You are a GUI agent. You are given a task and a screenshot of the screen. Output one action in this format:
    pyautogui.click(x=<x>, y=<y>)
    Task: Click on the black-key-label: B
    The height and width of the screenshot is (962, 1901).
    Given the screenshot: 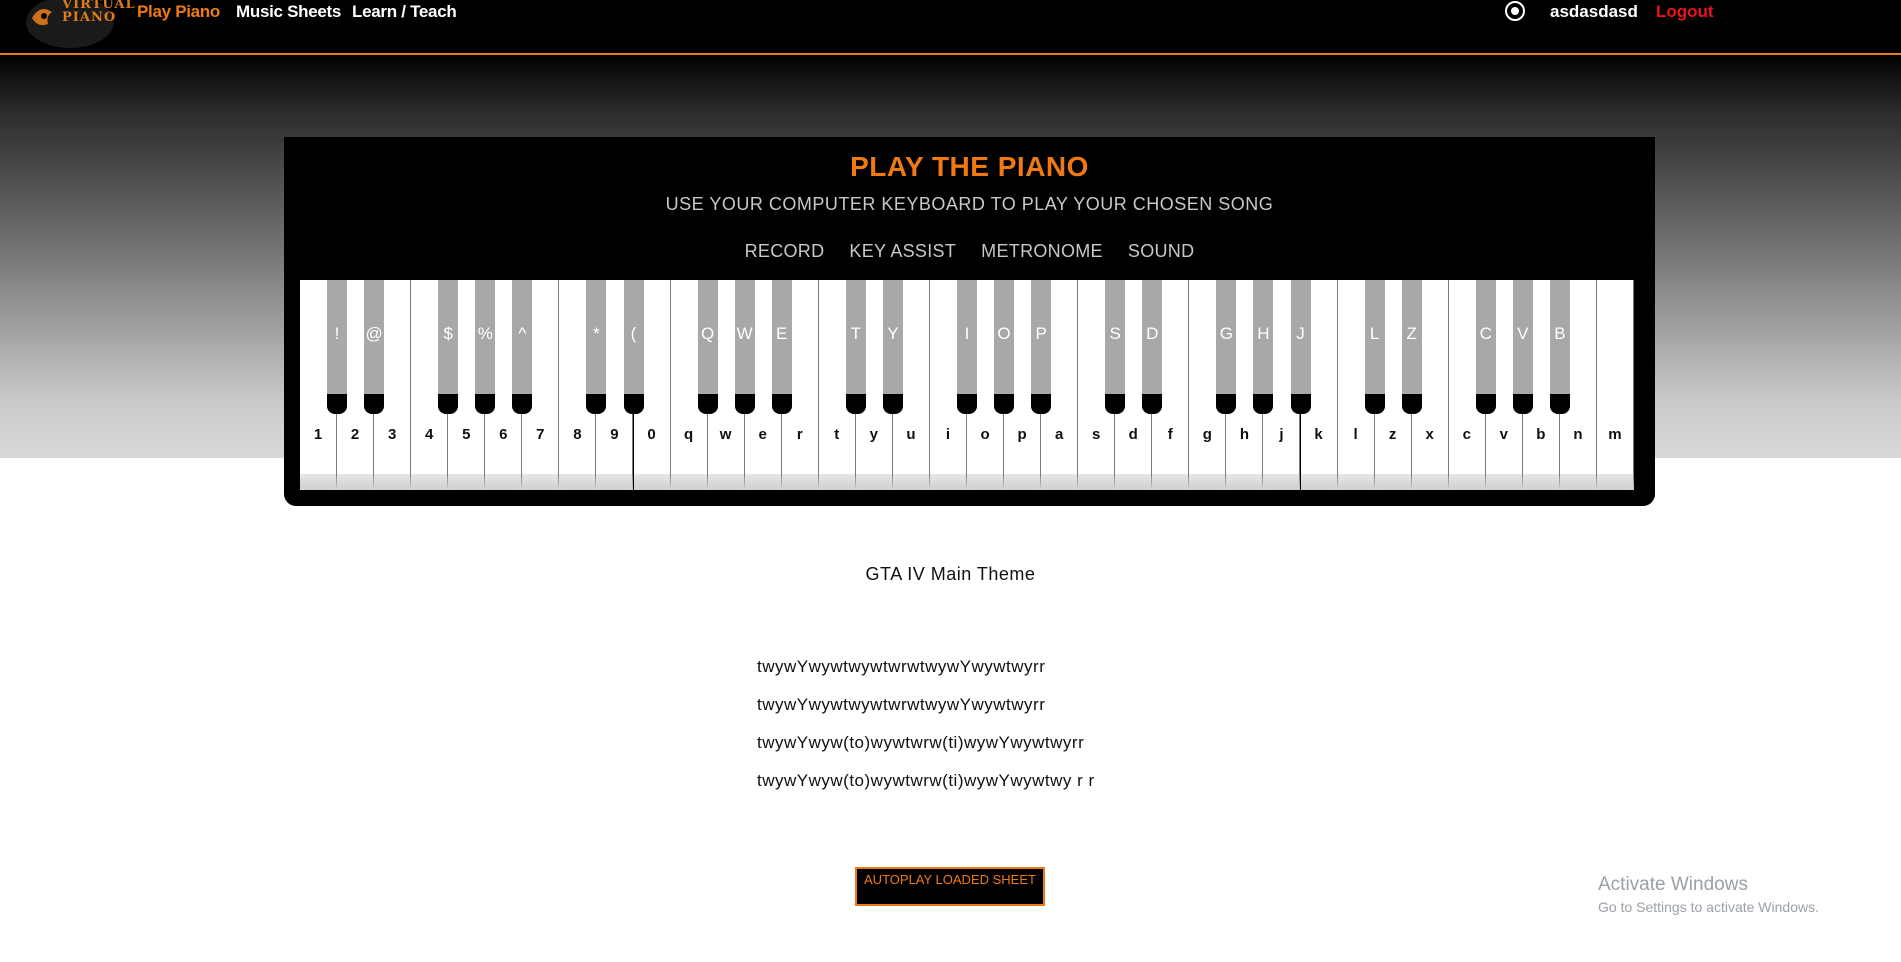 What is the action you would take?
    pyautogui.click(x=1560, y=333)
    